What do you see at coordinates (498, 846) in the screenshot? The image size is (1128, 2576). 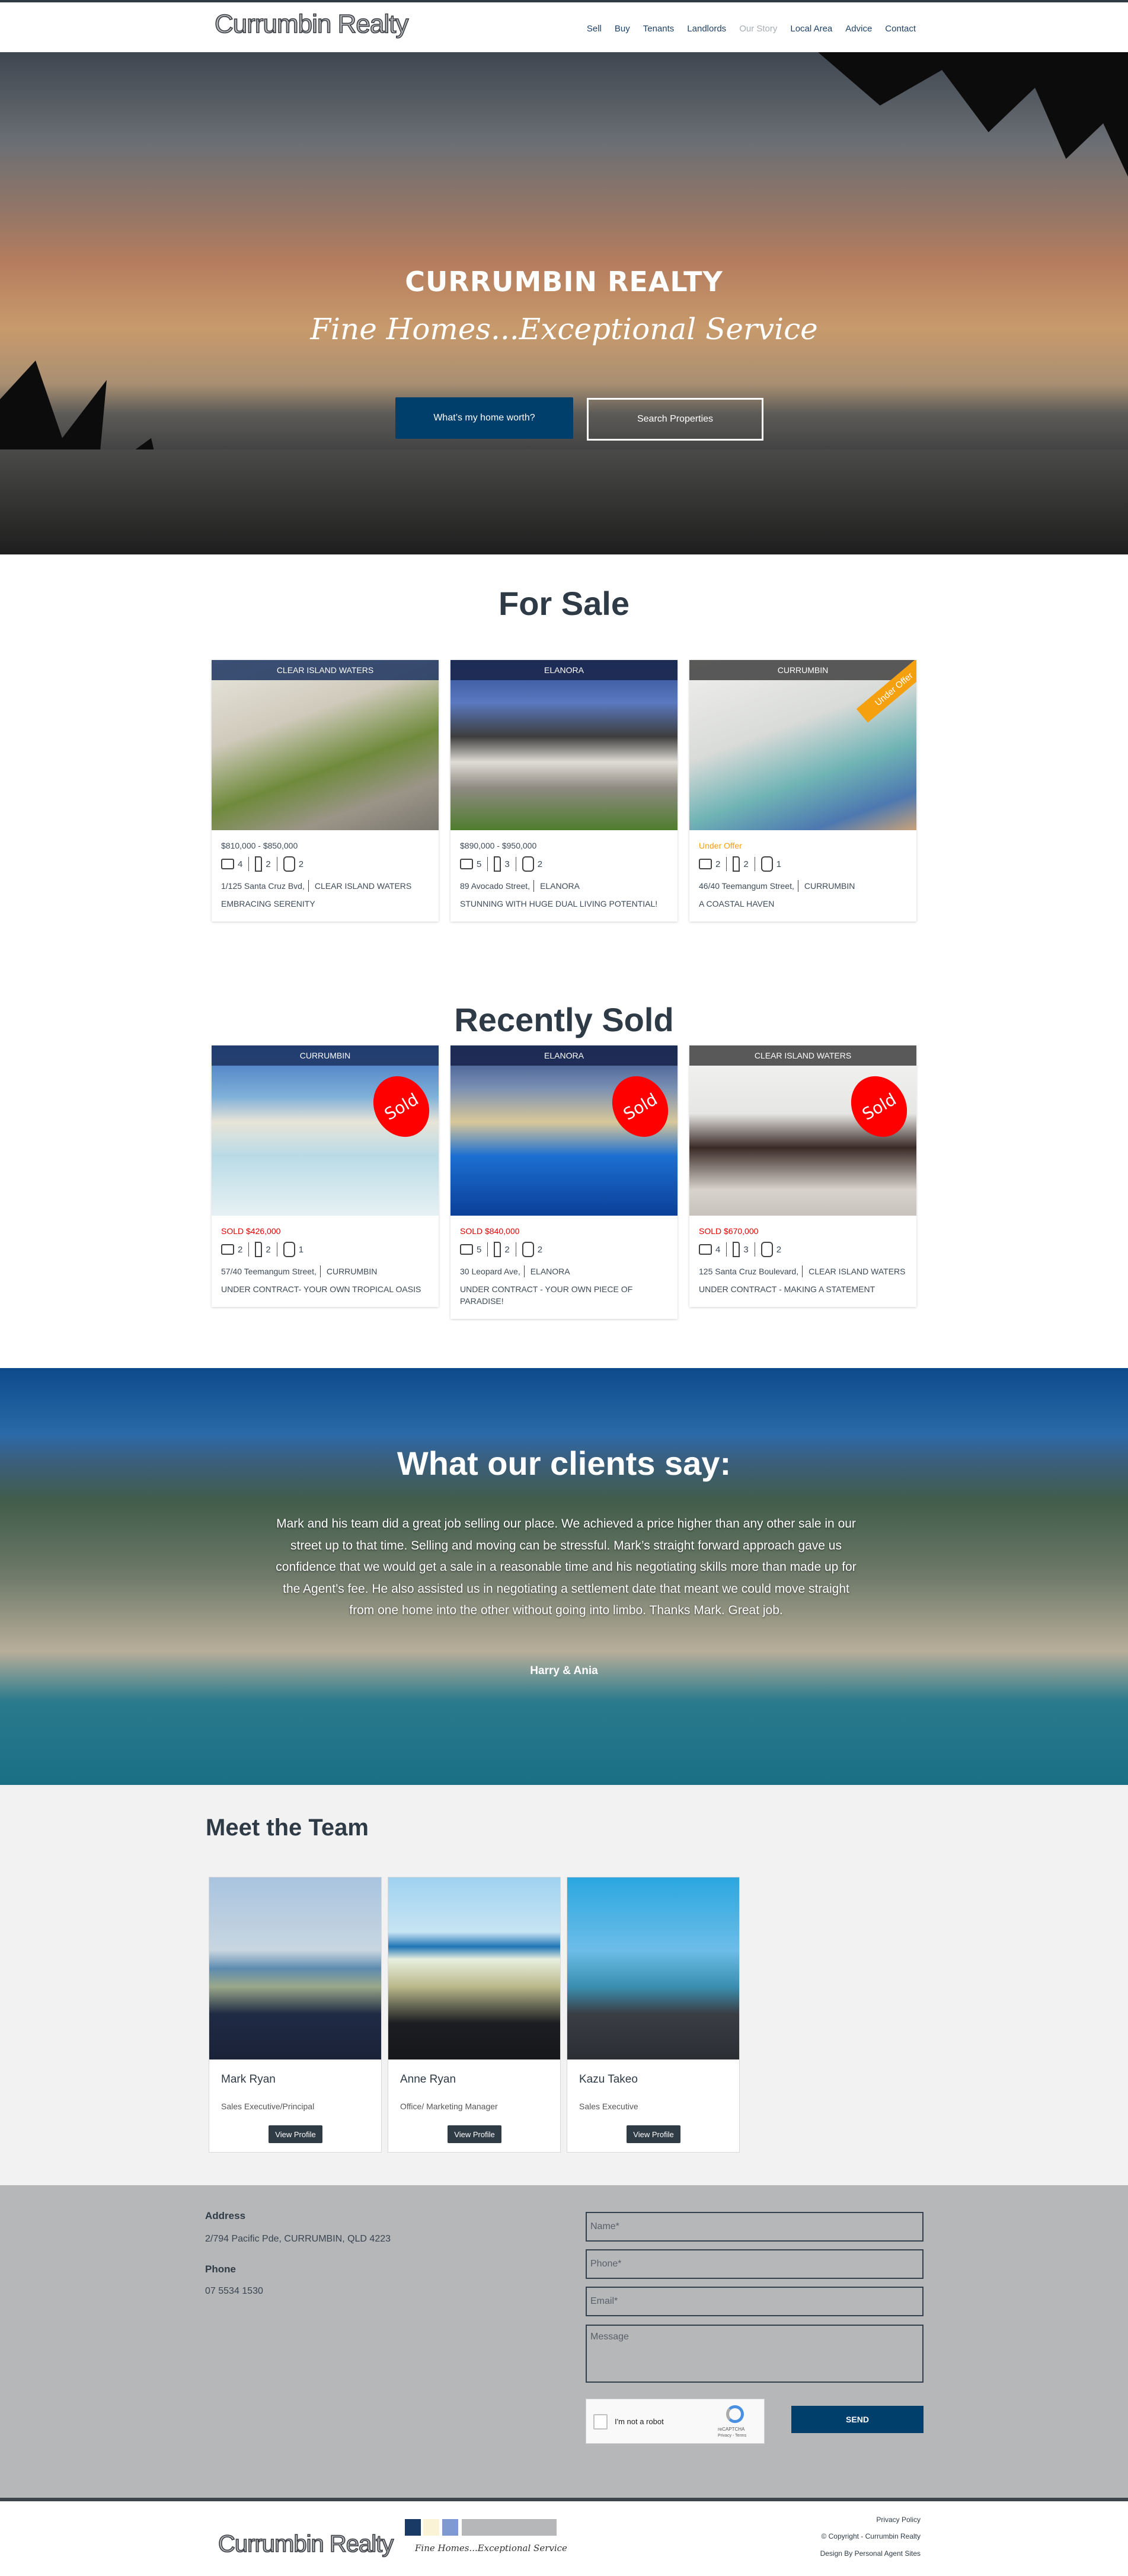 I see `listing-price: $890,000 - $950,000` at bounding box center [498, 846].